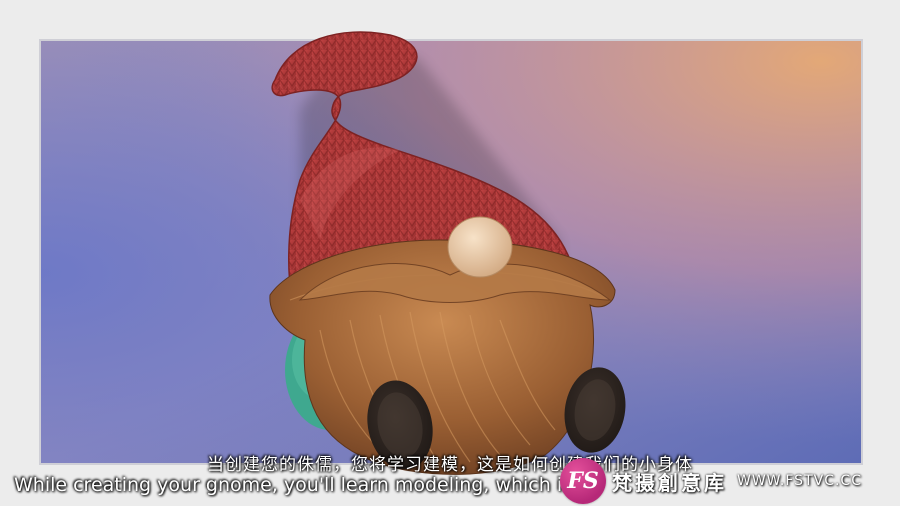  I want to click on gnome-nose, so click(480, 247).